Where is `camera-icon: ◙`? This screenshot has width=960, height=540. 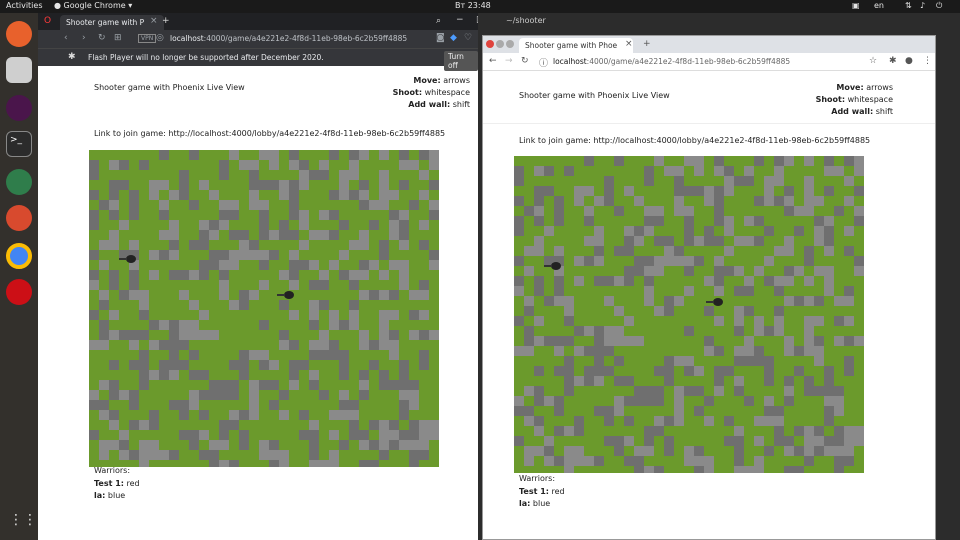
camera-icon: ◙ is located at coordinates (440, 38).